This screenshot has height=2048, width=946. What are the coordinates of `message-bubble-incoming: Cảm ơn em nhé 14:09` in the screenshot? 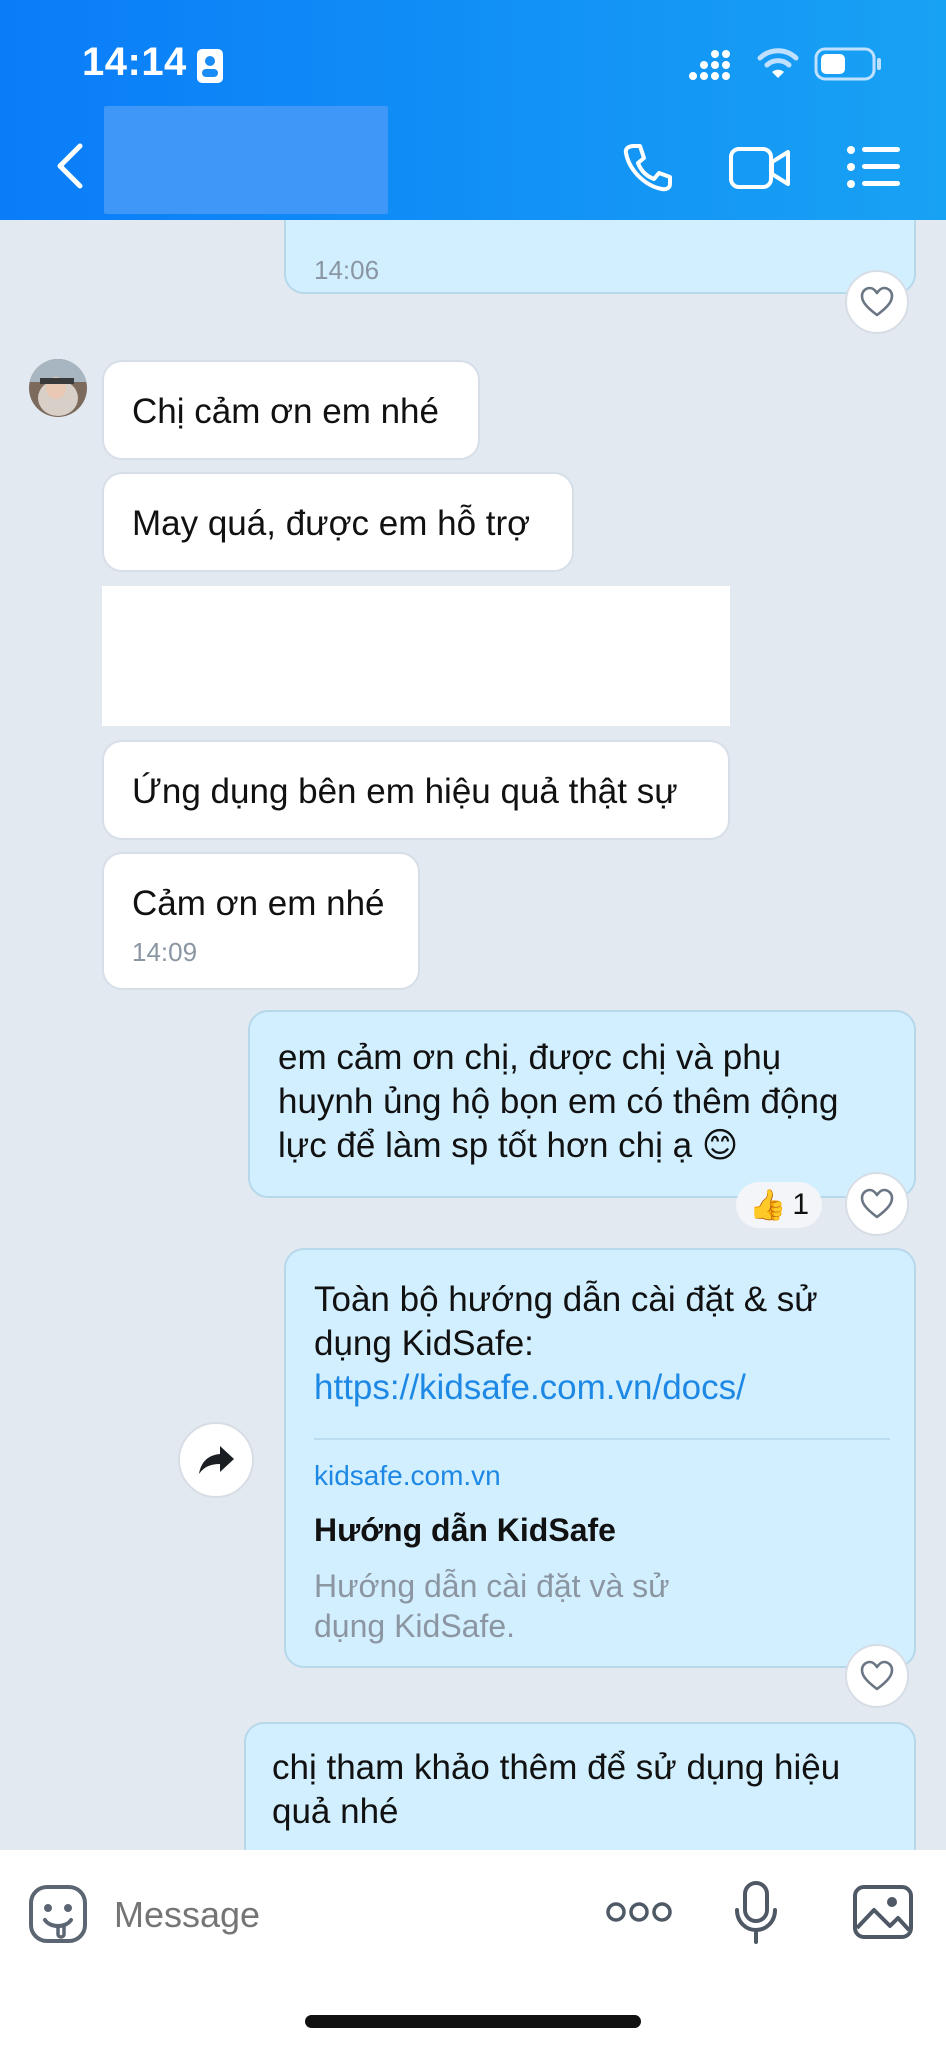 It's located at (261, 921).